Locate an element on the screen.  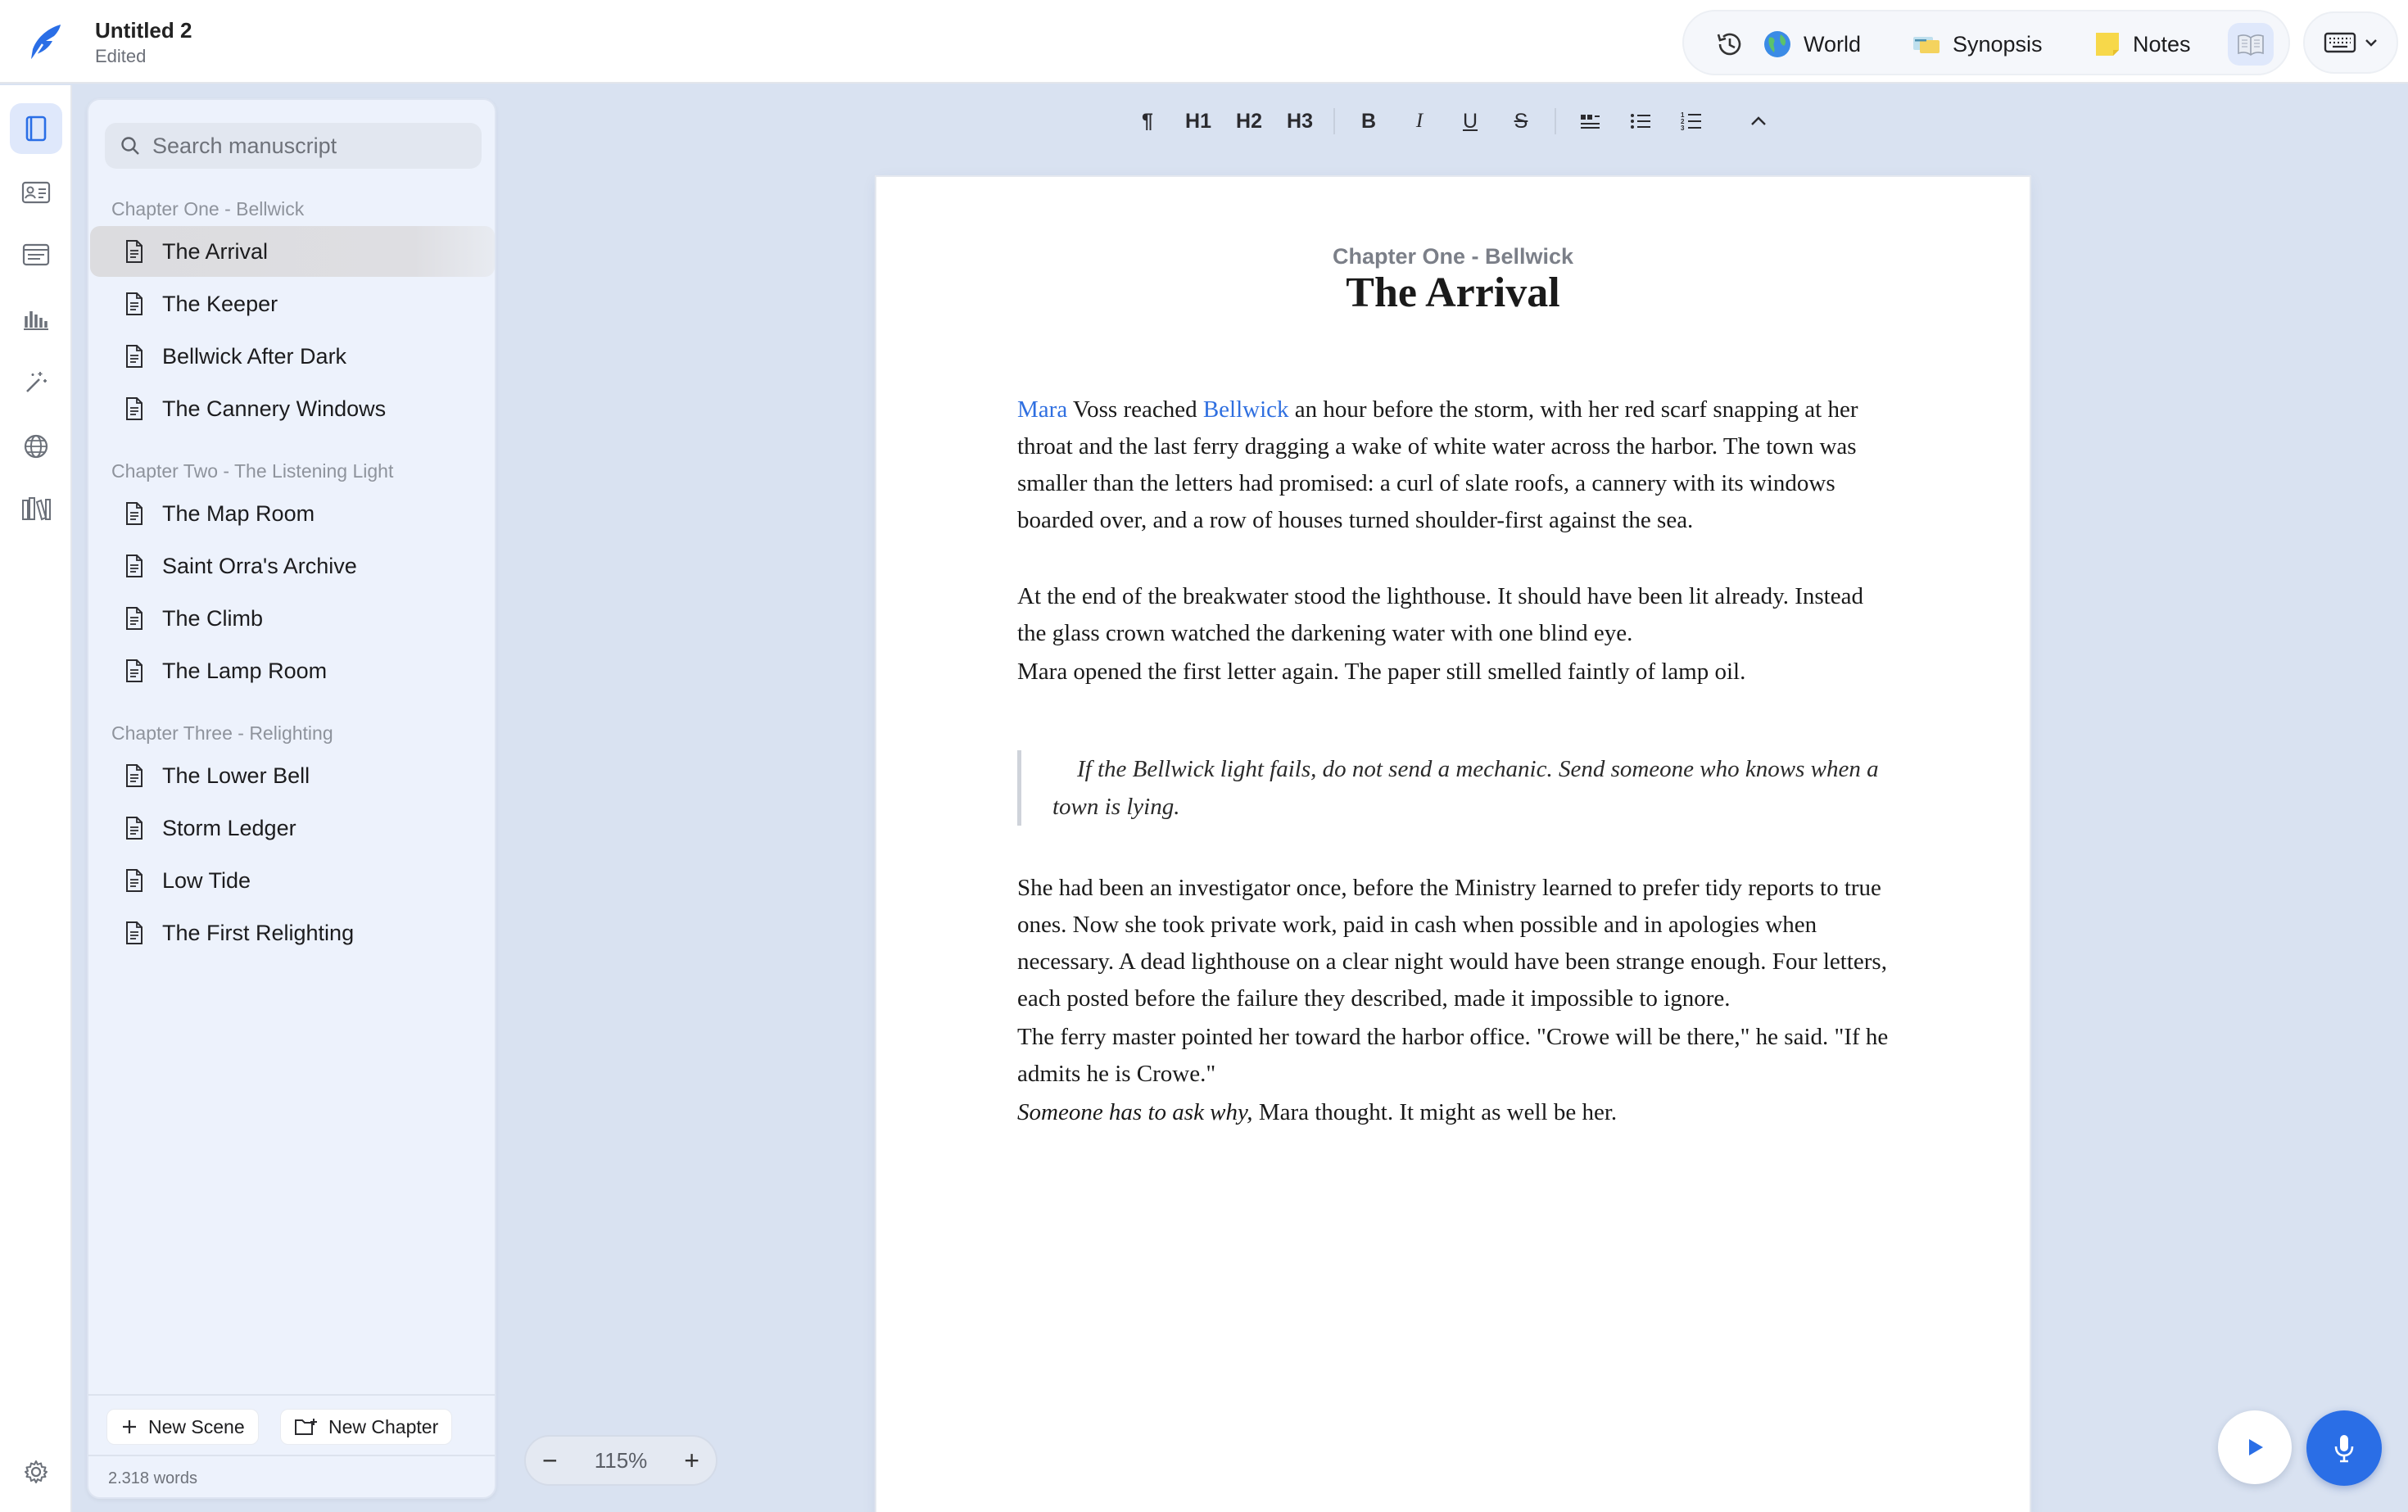
history-button is located at coordinates (1735, 44).